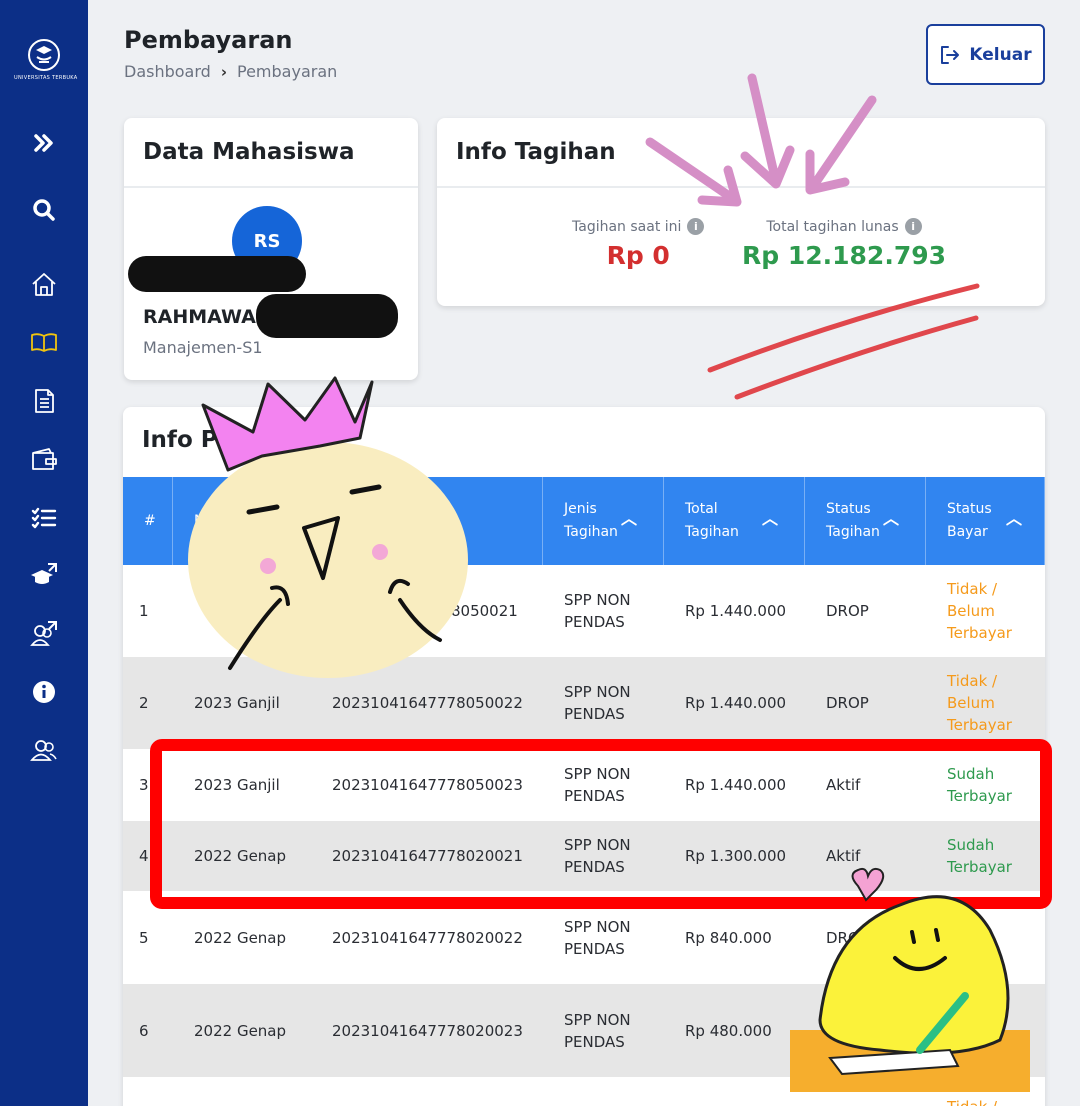  I want to click on column-header-payment-status: Status Bayar ︿, so click(985, 521).